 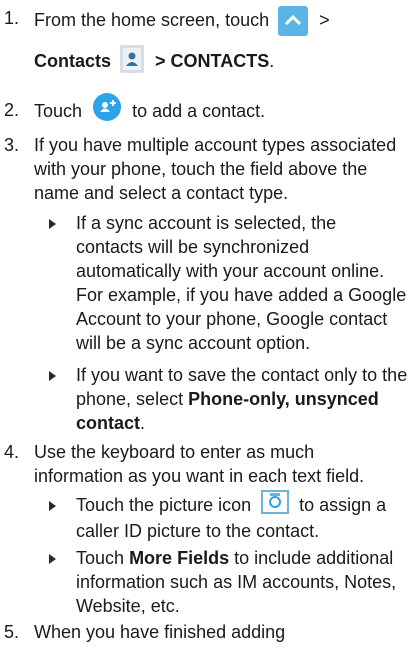 What do you see at coordinates (12, 632) in the screenshot?
I see `step-number: 5.` at bounding box center [12, 632].